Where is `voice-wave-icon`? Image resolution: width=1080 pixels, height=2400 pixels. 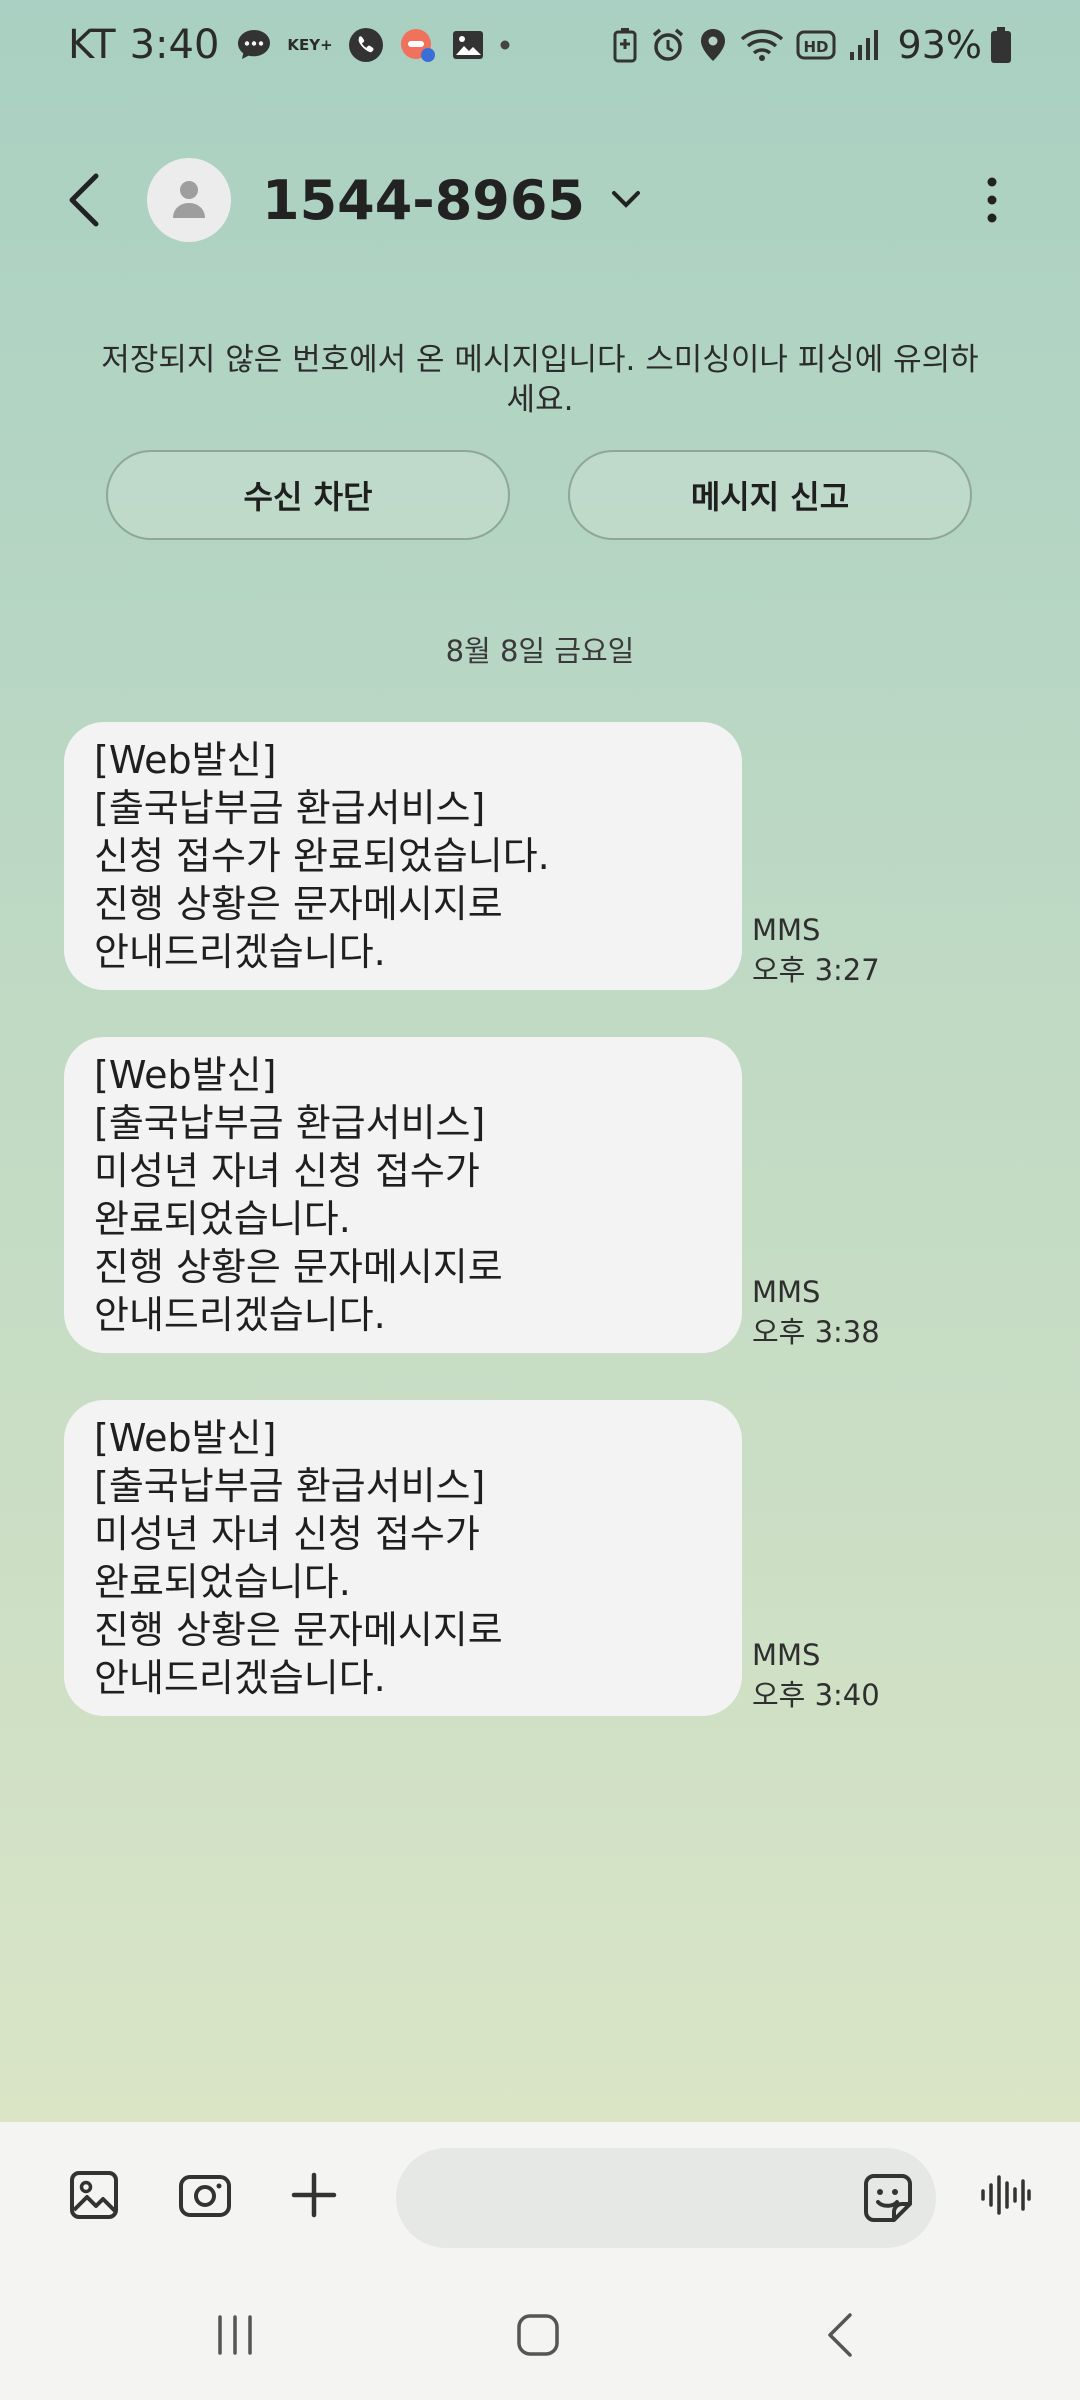 voice-wave-icon is located at coordinates (1006, 2195).